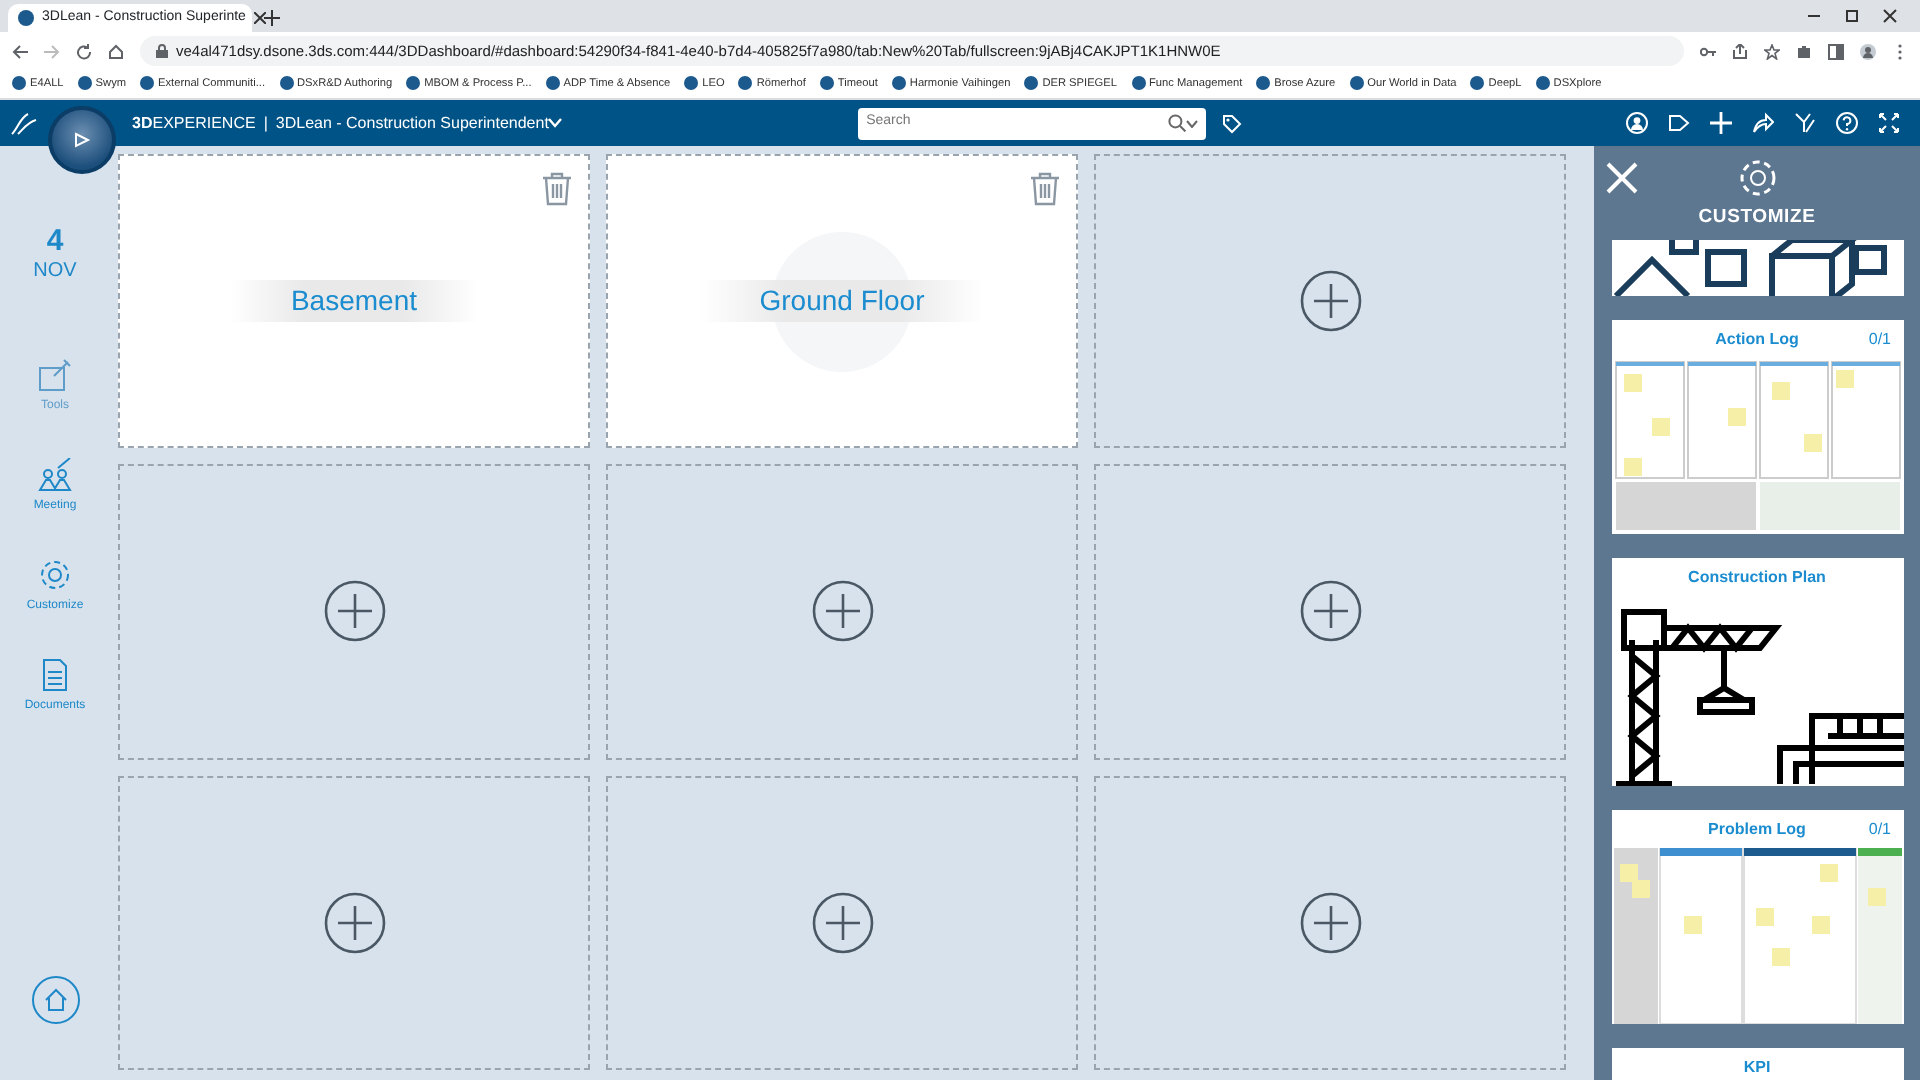 The width and height of the screenshot is (1920, 1080). I want to click on puzzle-icon, so click(1804, 51).